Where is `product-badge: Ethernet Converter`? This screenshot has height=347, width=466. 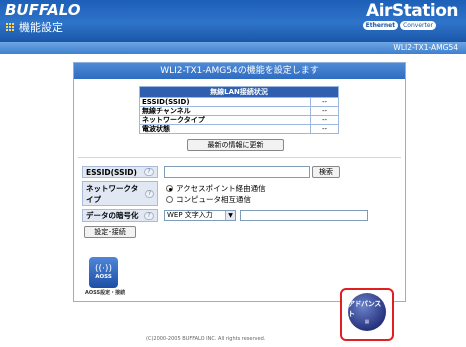
product-badge: Ethernet Converter is located at coordinates (399, 25).